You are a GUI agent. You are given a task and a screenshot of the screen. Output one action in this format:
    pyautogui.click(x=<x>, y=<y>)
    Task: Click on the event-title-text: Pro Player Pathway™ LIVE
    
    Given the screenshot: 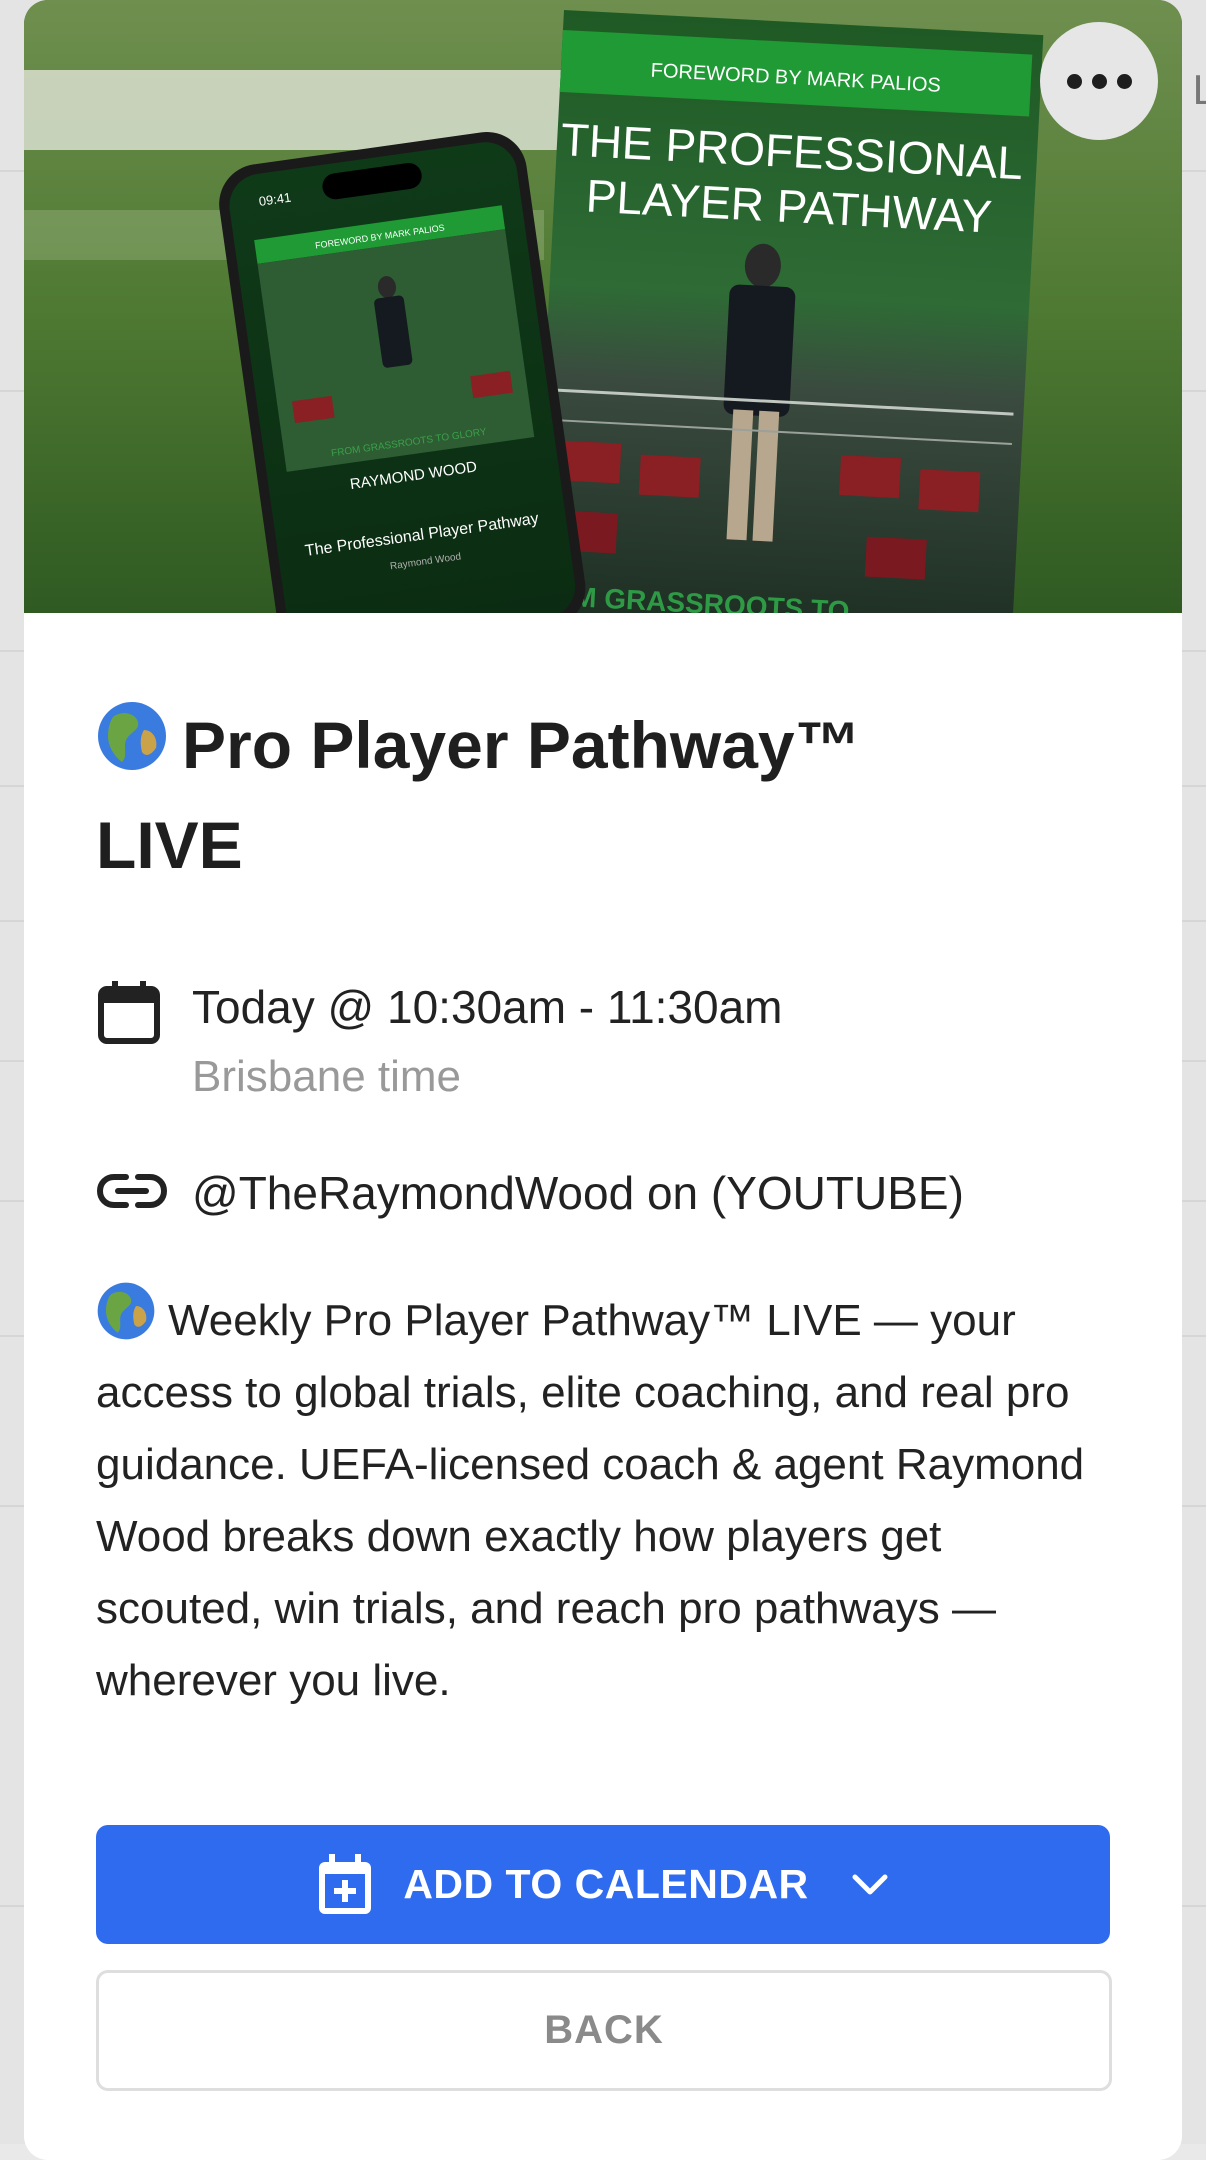 What is the action you would take?
    pyautogui.click(x=478, y=795)
    